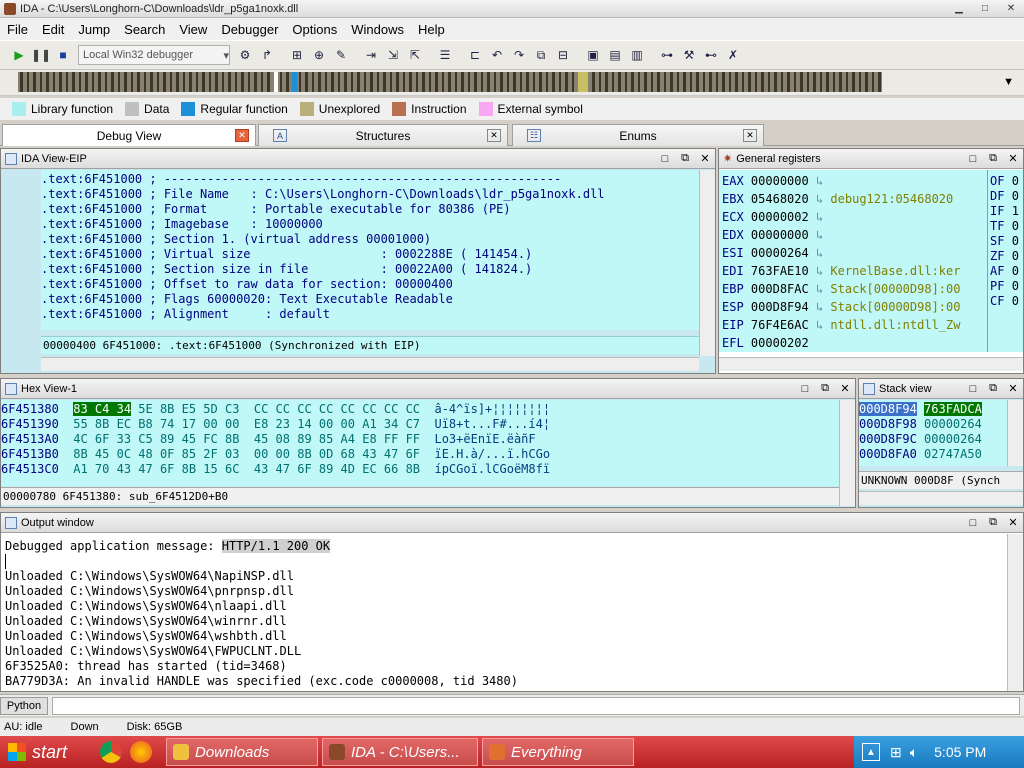 Image resolution: width=1024 pixels, height=768 pixels. I want to click on ida-view-hscrollbar, so click(370, 364).